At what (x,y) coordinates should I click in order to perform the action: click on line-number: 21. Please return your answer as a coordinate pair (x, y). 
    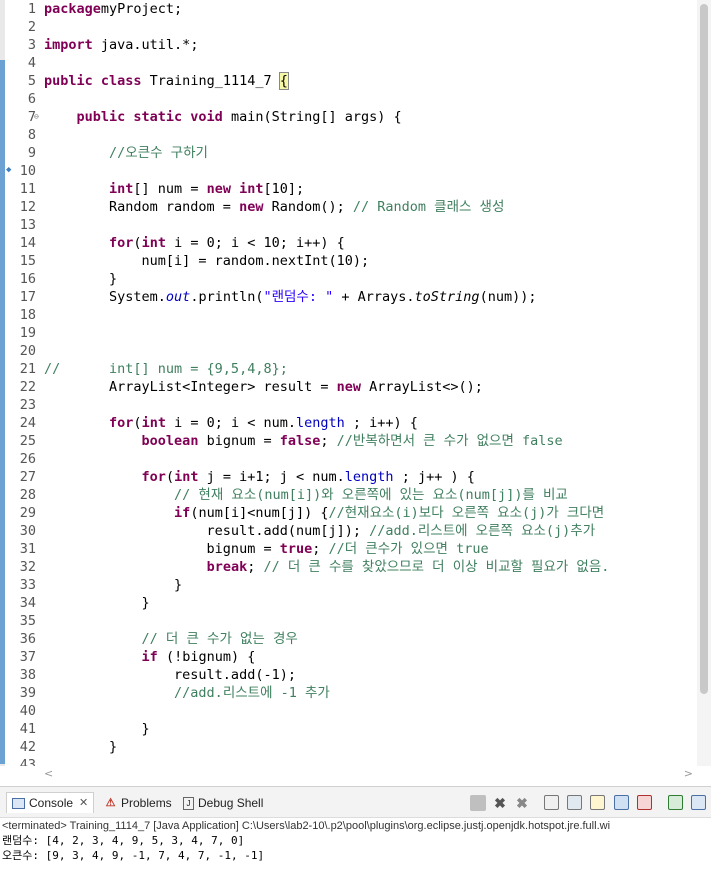
    Looking at the image, I should click on (27, 369).